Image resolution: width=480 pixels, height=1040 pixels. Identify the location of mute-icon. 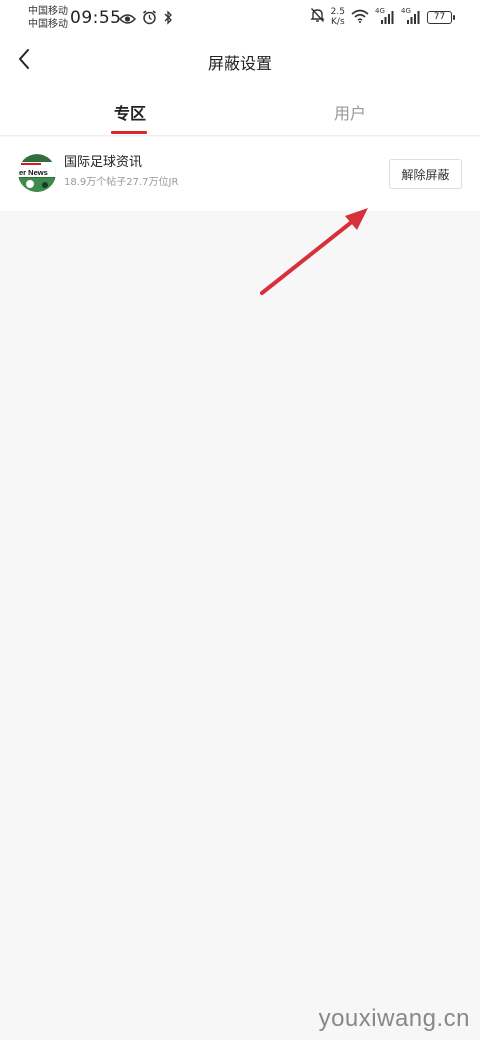
(317, 17).